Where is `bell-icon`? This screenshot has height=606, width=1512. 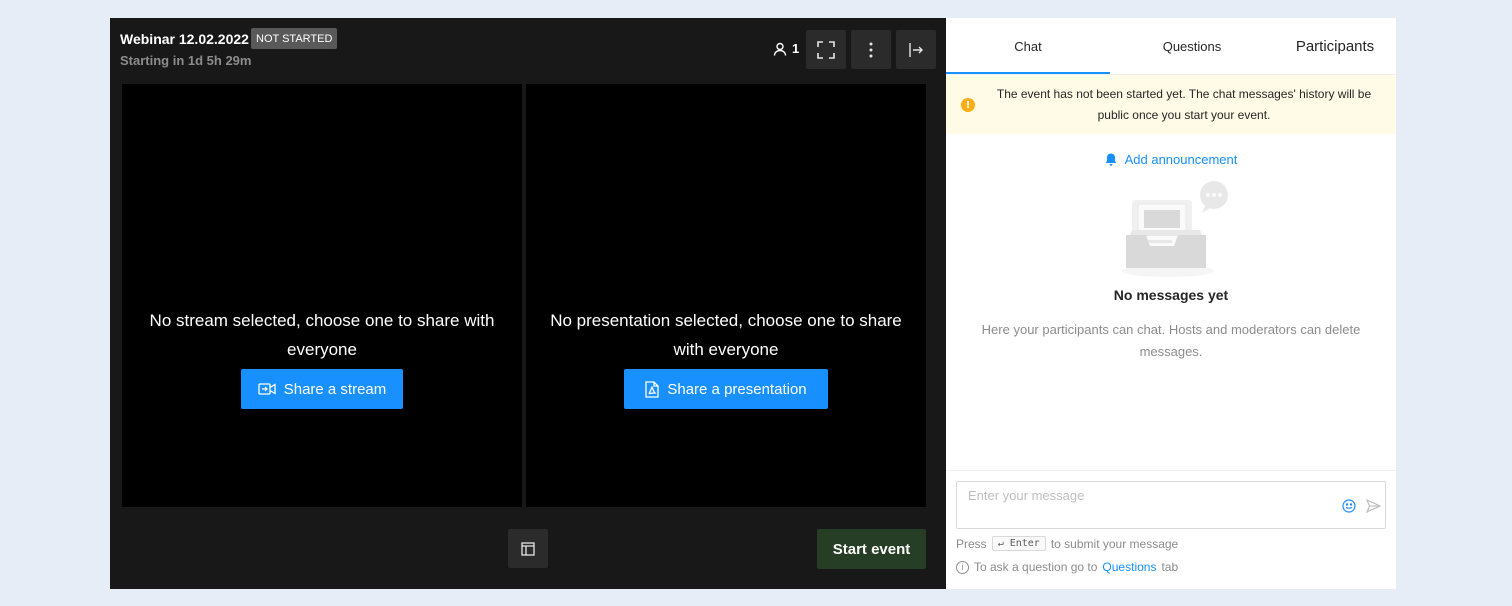
bell-icon is located at coordinates (1110, 159).